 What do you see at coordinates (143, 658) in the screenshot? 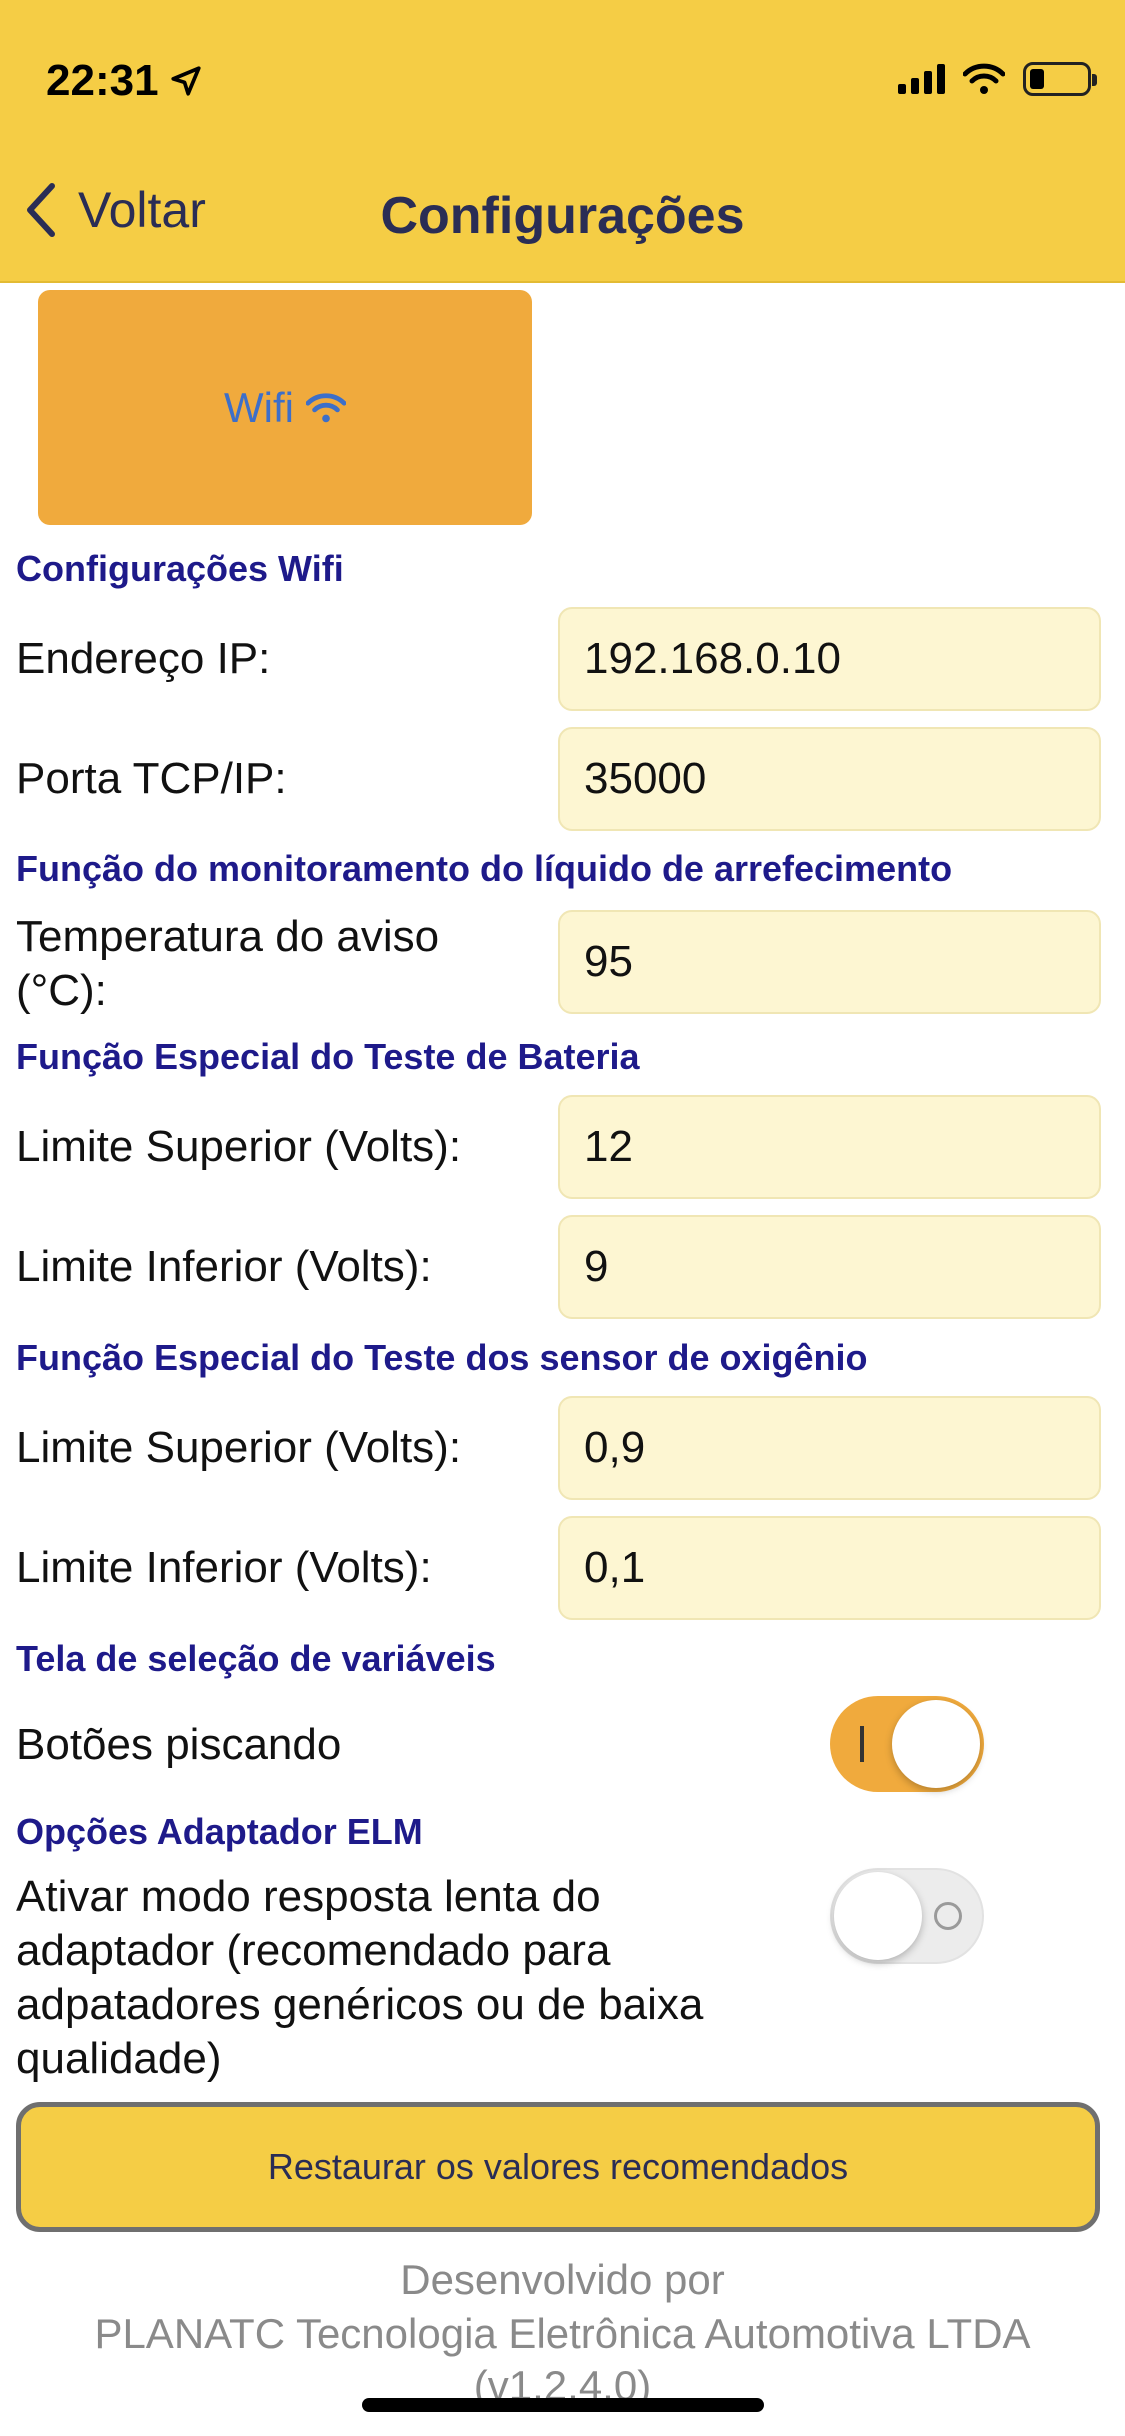
I see `ip-address-label: Endereço IP:` at bounding box center [143, 658].